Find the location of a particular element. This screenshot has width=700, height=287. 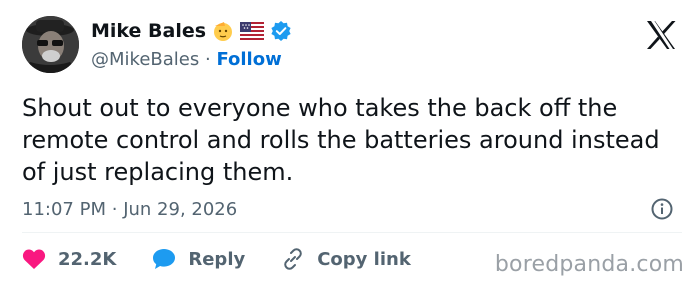

us-flag-emoji-icon is located at coordinates (252, 31).